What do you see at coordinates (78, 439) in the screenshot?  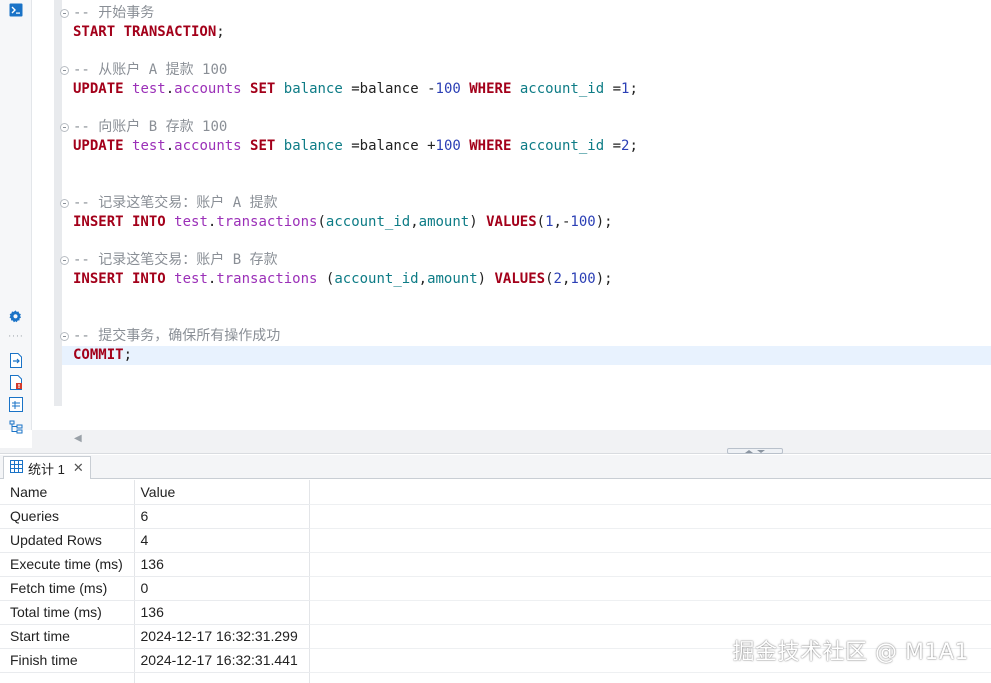 I see `chevron-left-icon: ◀` at bounding box center [78, 439].